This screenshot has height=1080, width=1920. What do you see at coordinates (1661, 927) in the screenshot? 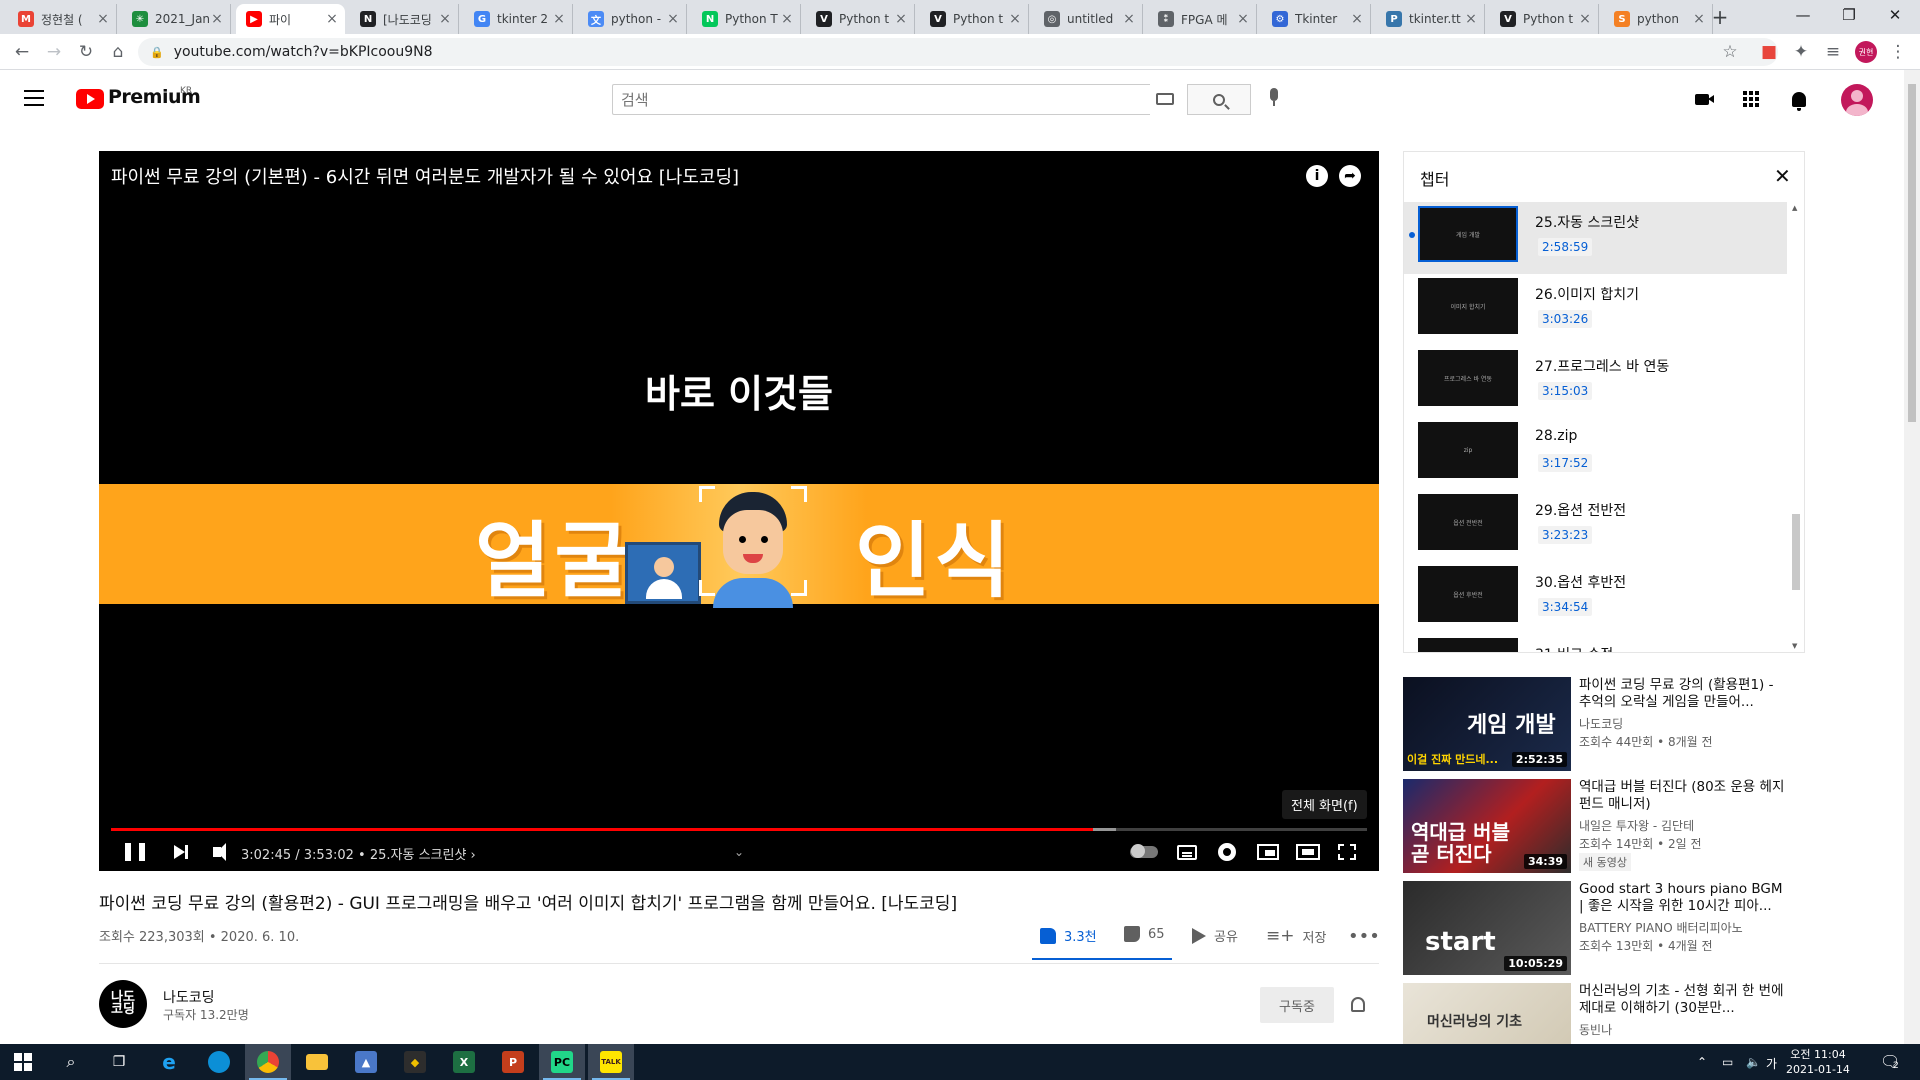
I see `recommended-channel: BATTERY PIANO 배터리피아노` at bounding box center [1661, 927].